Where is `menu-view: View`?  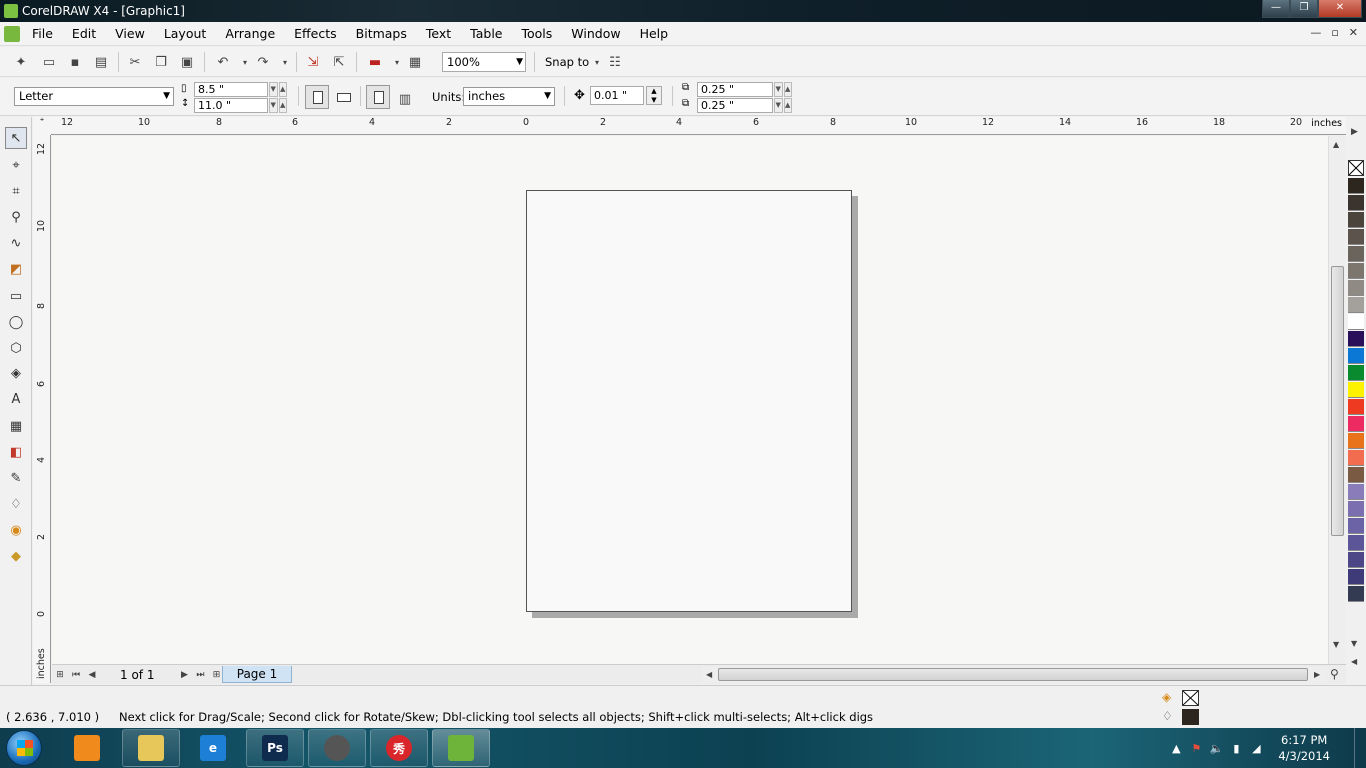 menu-view: View is located at coordinates (130, 33).